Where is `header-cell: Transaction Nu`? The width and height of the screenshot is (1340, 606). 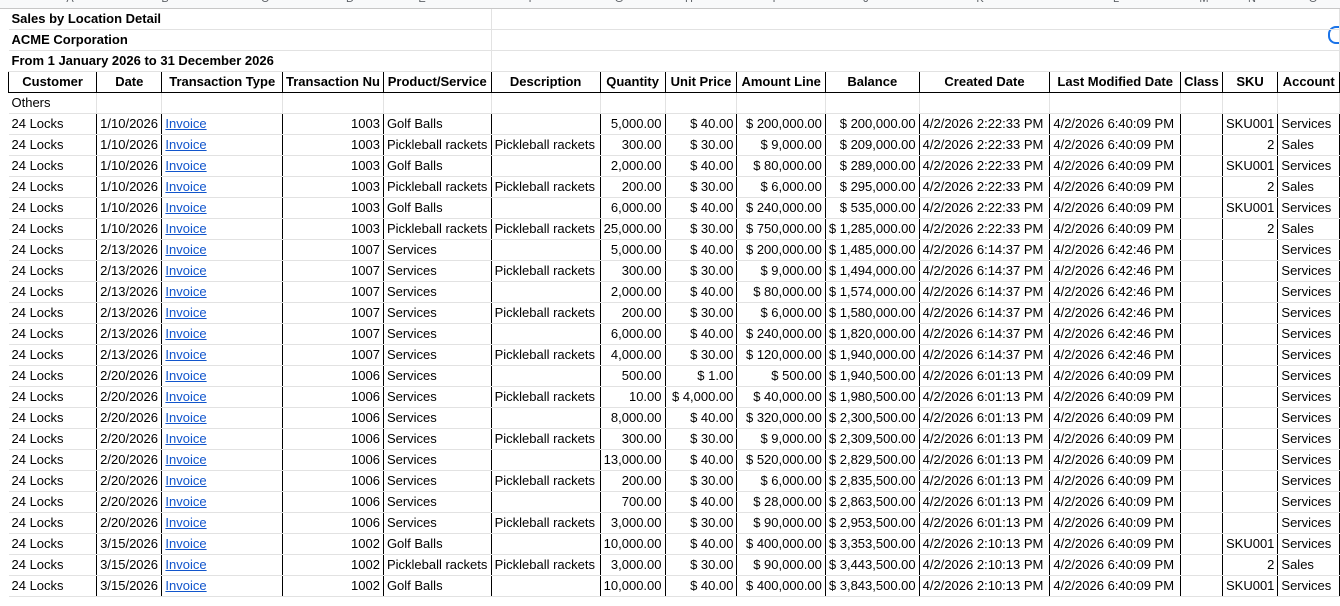 header-cell: Transaction Nu is located at coordinates (333, 82).